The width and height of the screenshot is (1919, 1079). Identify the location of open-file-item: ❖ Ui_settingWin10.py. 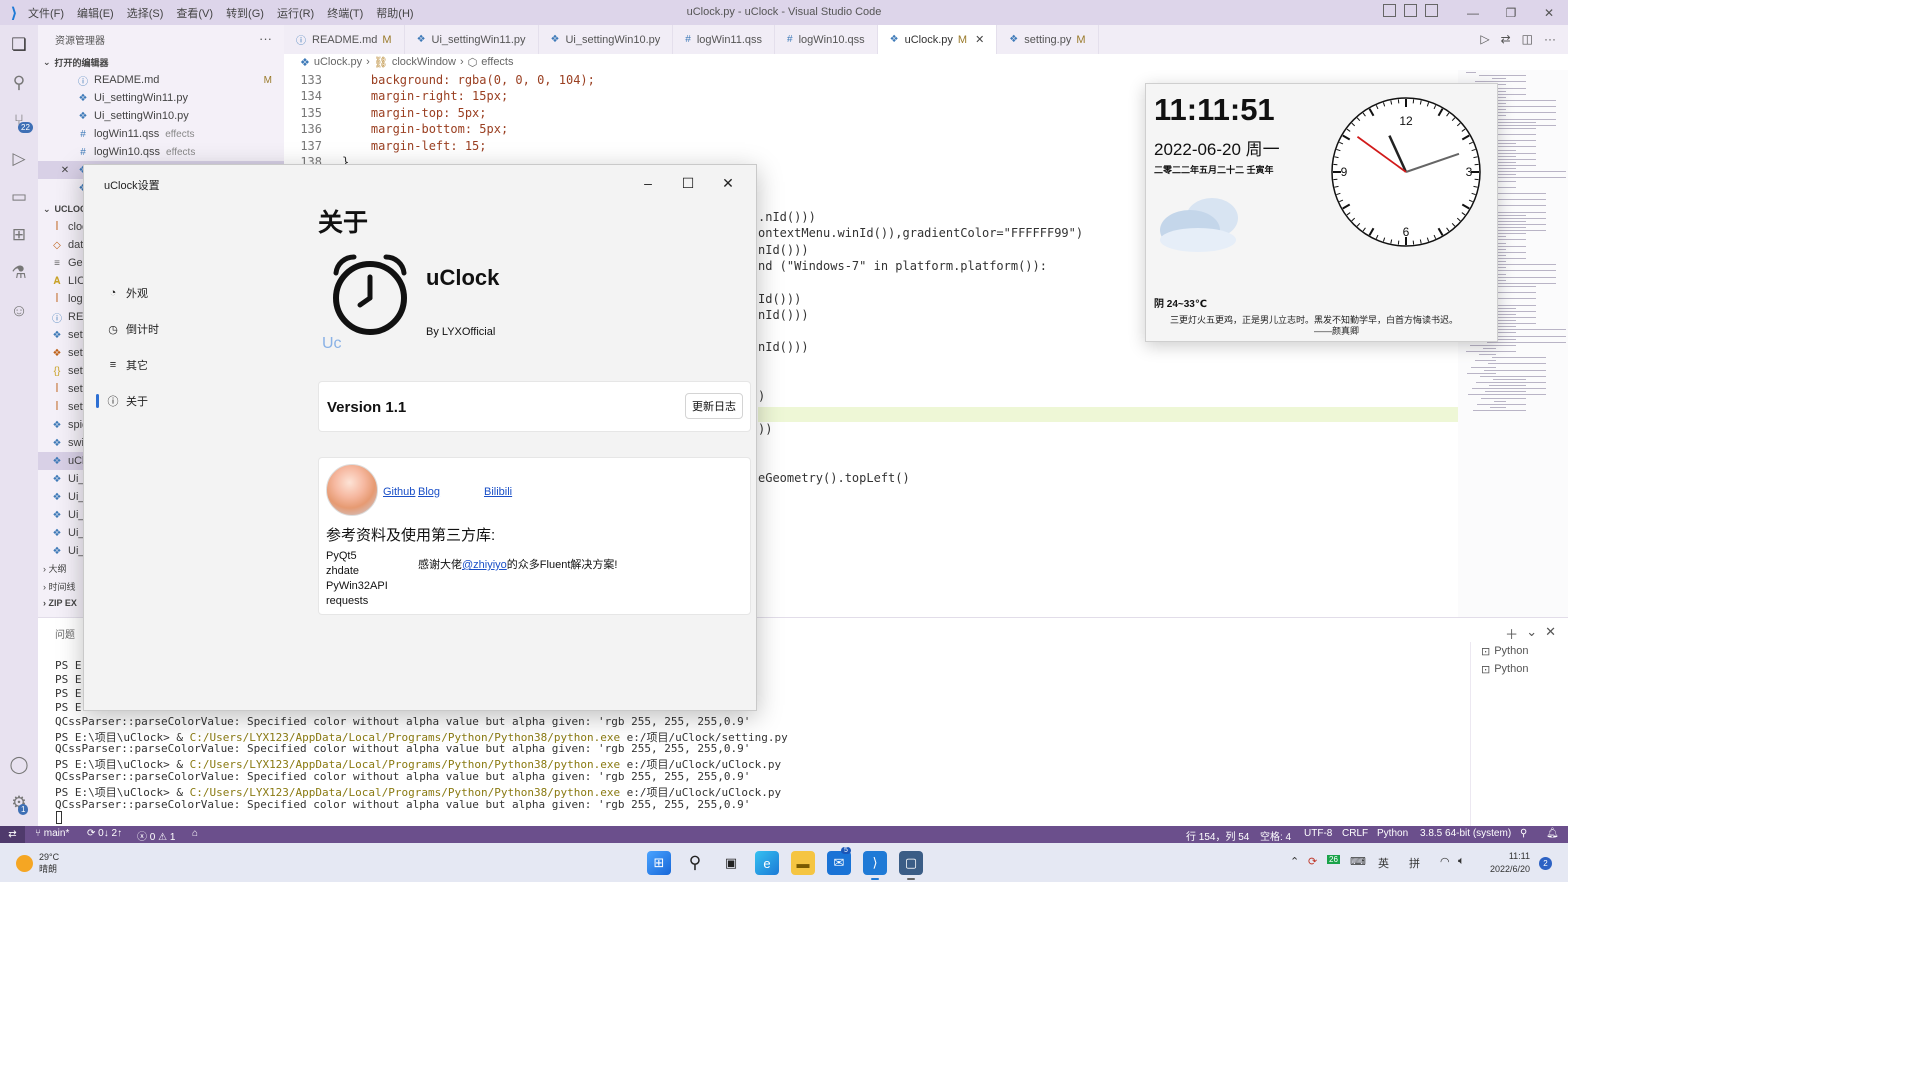
(161, 116).